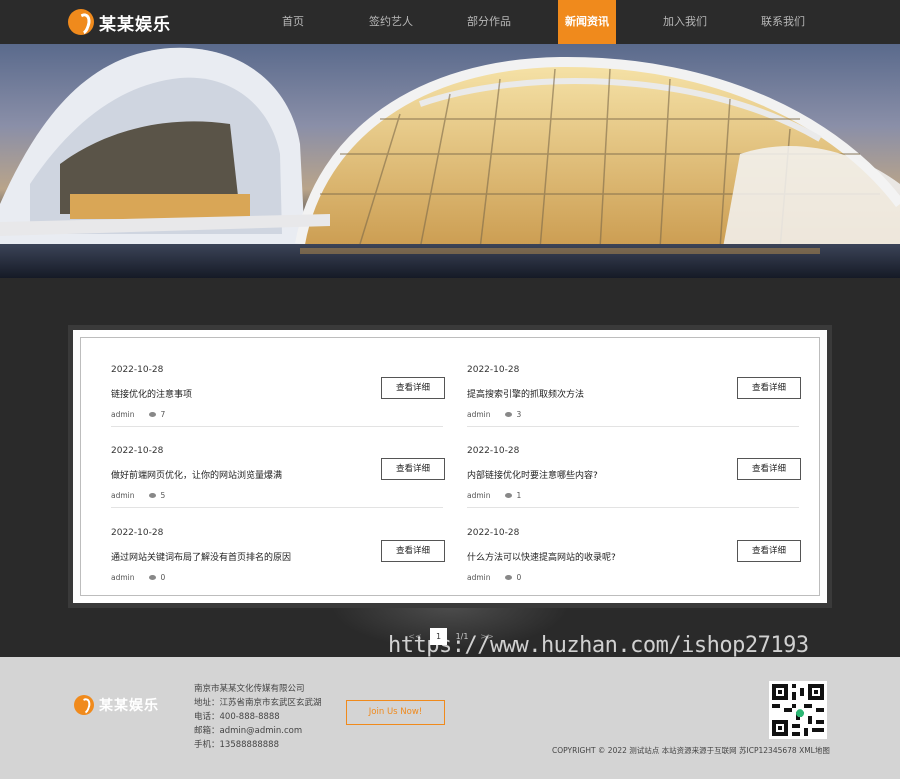 Image resolution: width=900 pixels, height=779 pixels. Describe the element at coordinates (293, 22) in the screenshot. I see `nav-item-home: 首页` at that location.